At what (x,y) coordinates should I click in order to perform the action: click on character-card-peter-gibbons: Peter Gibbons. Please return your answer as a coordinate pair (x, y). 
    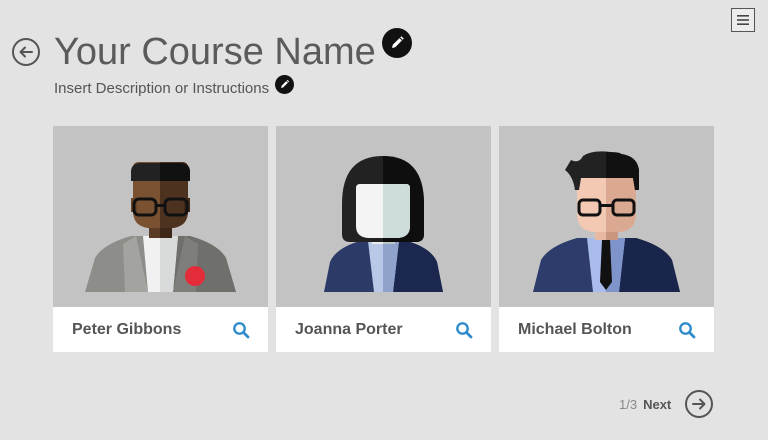
    Looking at the image, I should click on (160, 239).